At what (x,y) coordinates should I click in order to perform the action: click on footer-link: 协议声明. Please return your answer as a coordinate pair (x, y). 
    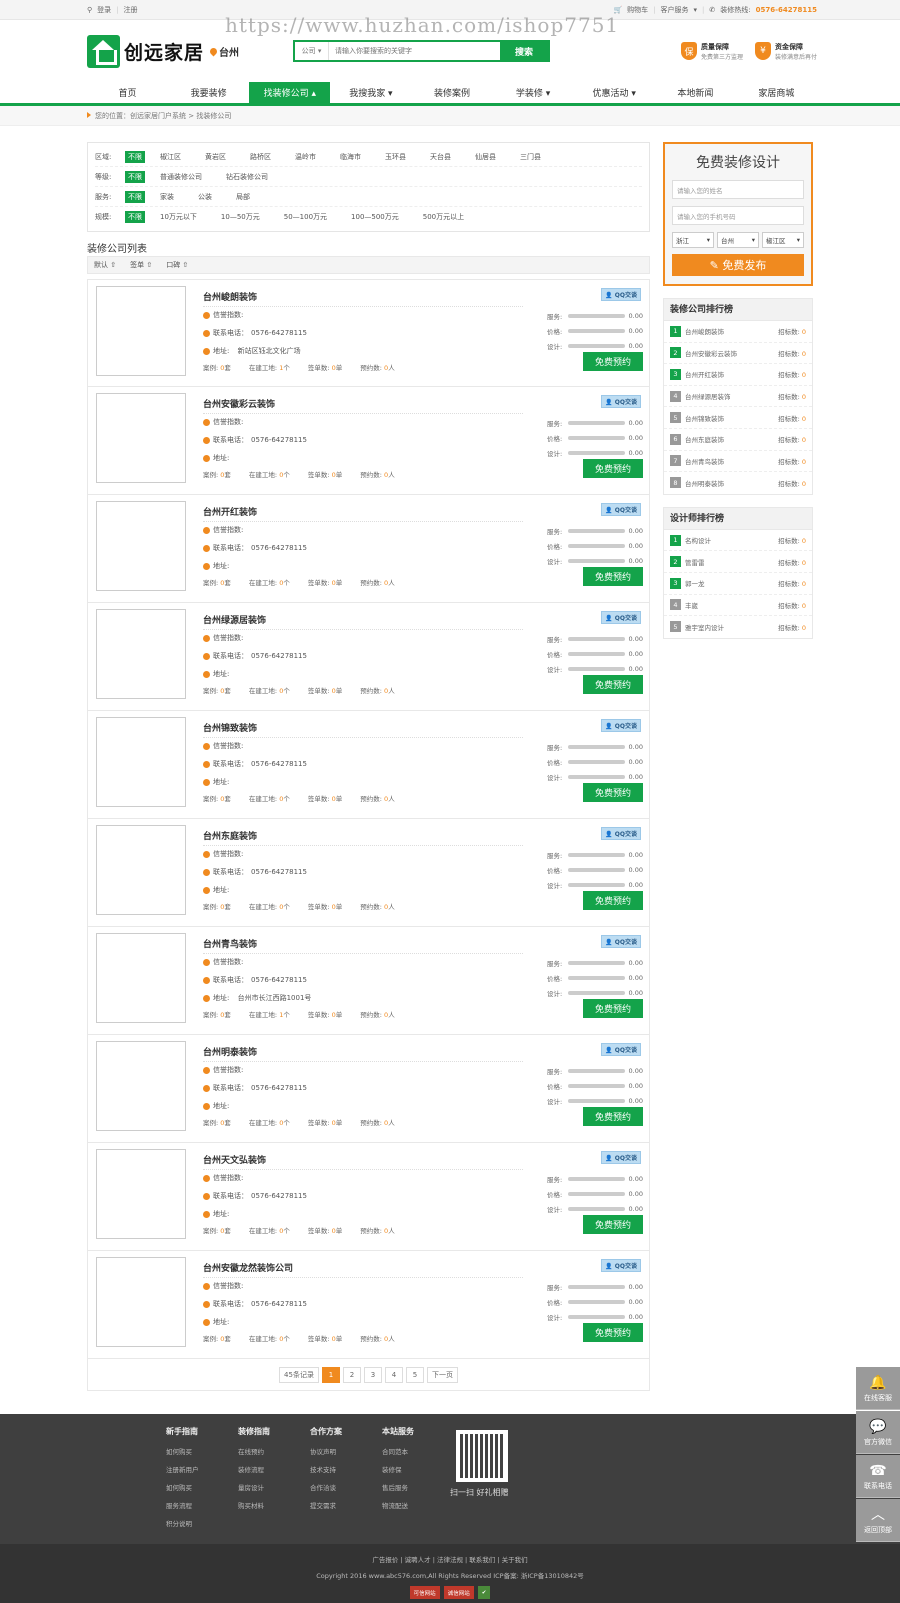
    Looking at the image, I should click on (346, 1452).